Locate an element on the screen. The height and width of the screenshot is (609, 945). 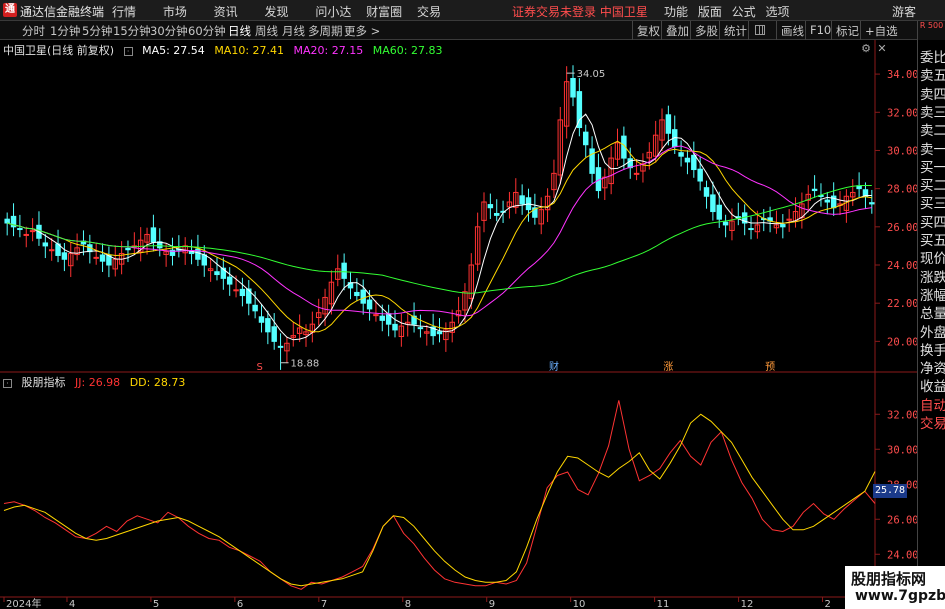
main-y-tick-label: 26.00 is located at coordinates (903, 228).